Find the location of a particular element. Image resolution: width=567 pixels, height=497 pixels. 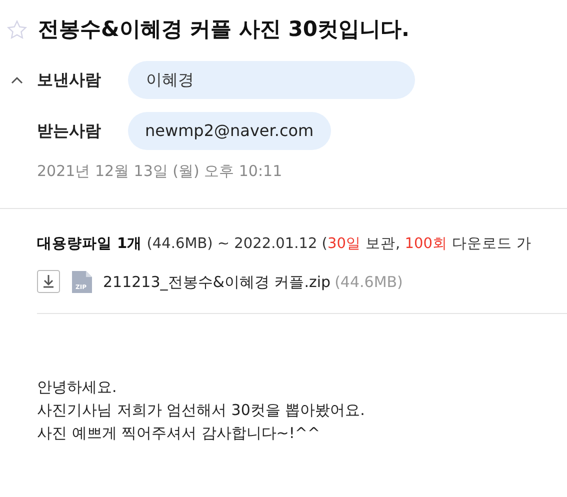

sender-chip: 이혜경 is located at coordinates (271, 79).